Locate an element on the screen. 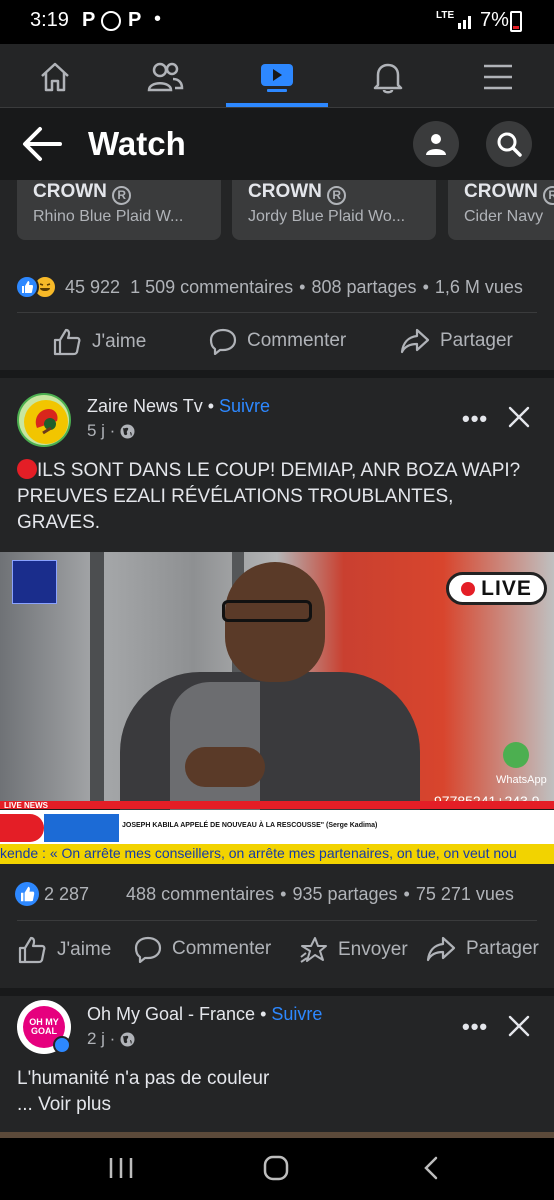 This screenshot has height=1200, width=554. lte-label: LTE is located at coordinates (445, 15).